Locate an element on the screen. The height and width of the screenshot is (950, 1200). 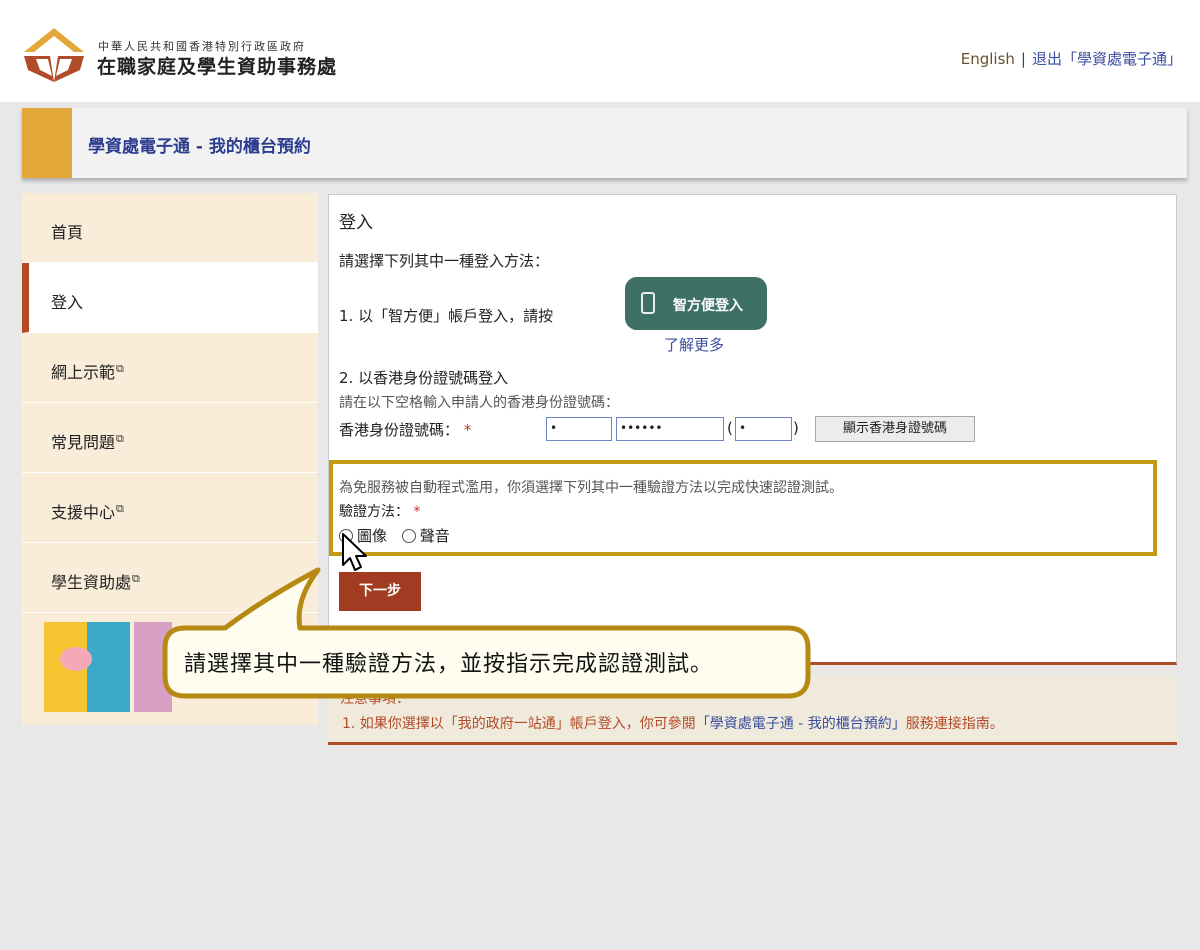
radio-audio is located at coordinates (408, 536).